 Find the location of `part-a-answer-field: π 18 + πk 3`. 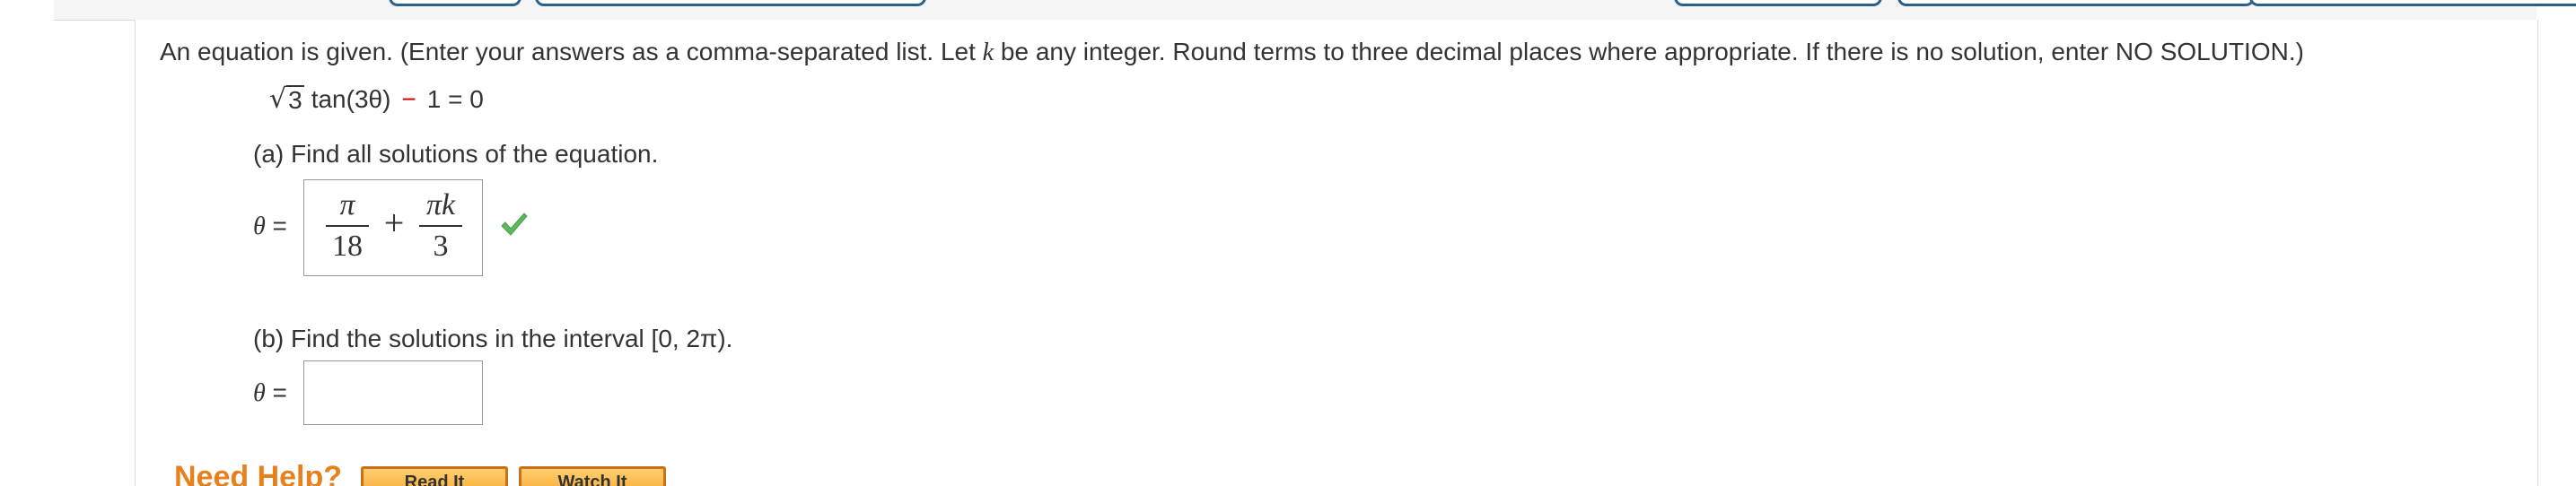

part-a-answer-field: π 18 + πk 3 is located at coordinates (393, 227).